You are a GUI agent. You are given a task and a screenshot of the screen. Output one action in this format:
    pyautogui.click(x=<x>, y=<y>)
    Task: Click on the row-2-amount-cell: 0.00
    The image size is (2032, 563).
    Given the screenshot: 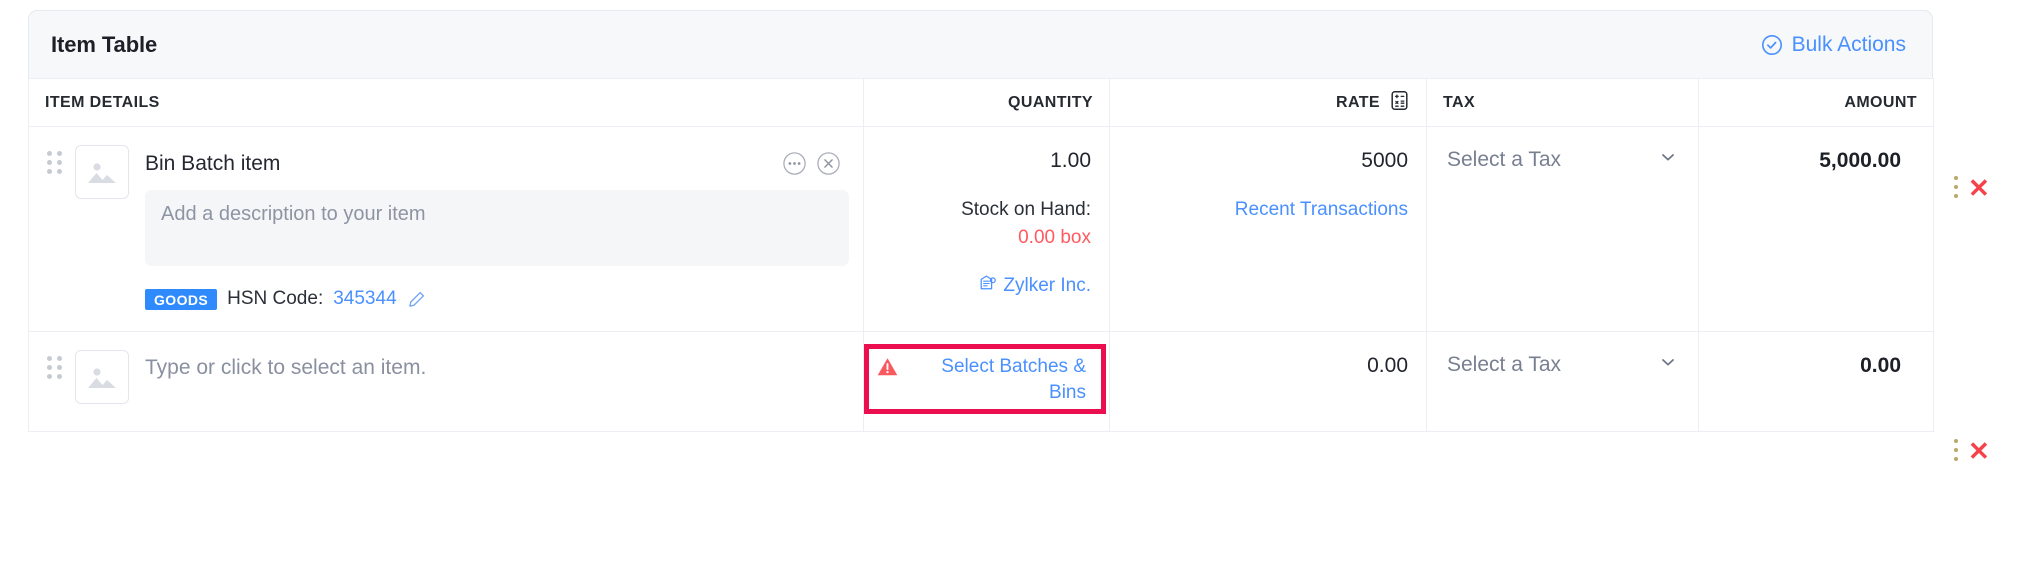 What is the action you would take?
    pyautogui.click(x=1816, y=381)
    